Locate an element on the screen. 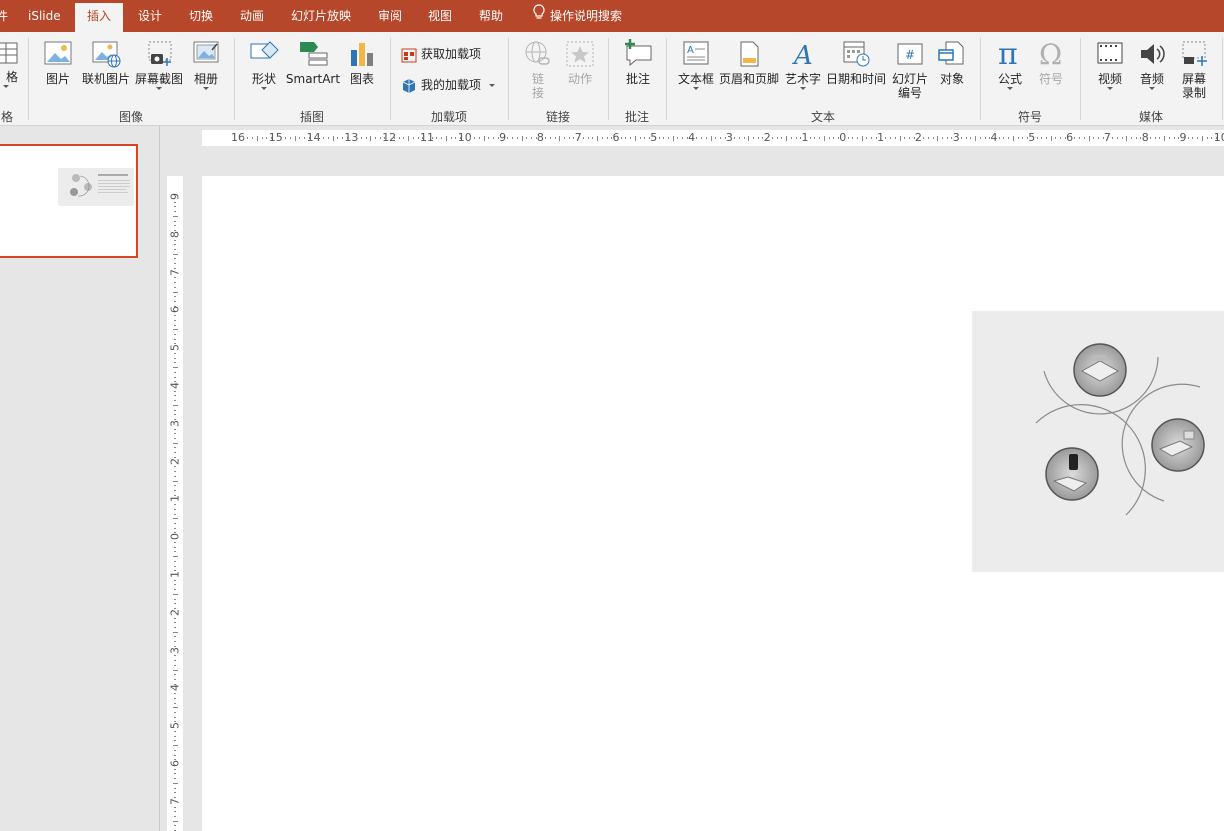  shapes-button: 形状 is located at coordinates (264, 65).